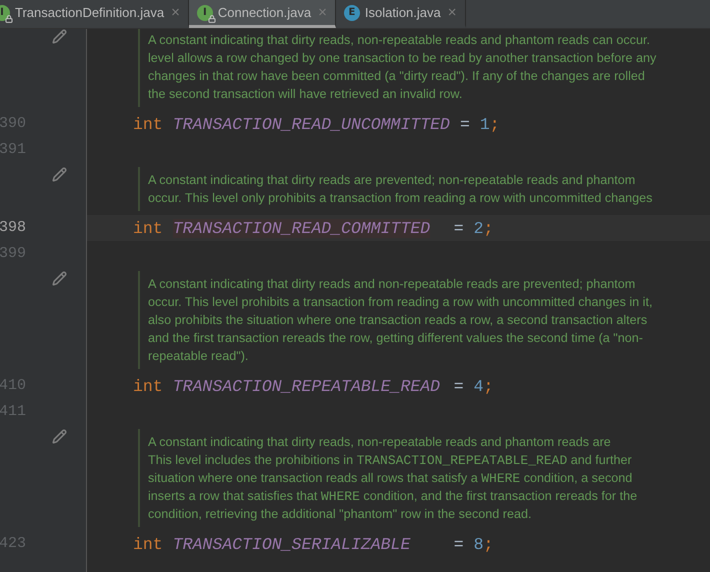 This screenshot has height=572, width=710. Describe the element at coordinates (352, 12) in the screenshot. I see `interface-file-icon: E` at that location.